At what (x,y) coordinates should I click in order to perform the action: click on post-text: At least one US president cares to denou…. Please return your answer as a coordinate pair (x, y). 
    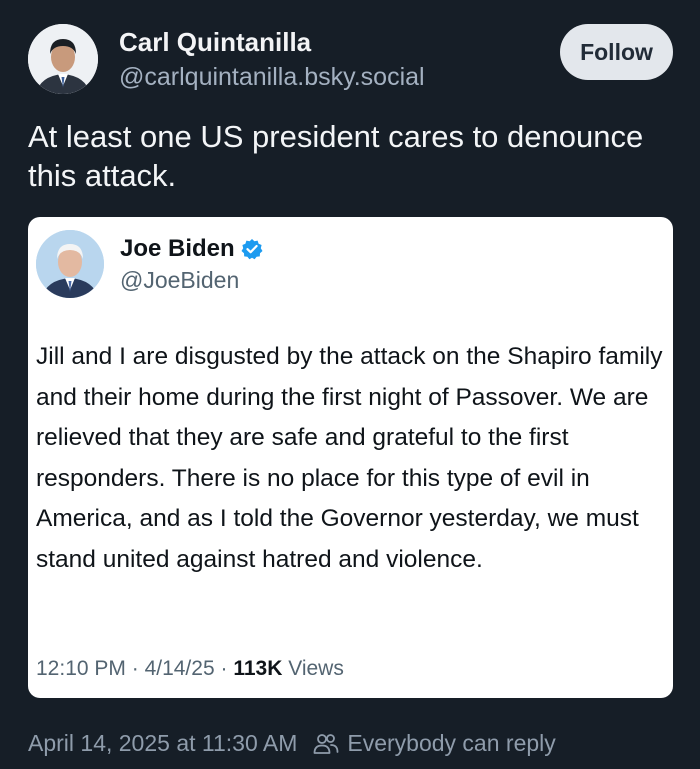
    Looking at the image, I should click on (336, 156).